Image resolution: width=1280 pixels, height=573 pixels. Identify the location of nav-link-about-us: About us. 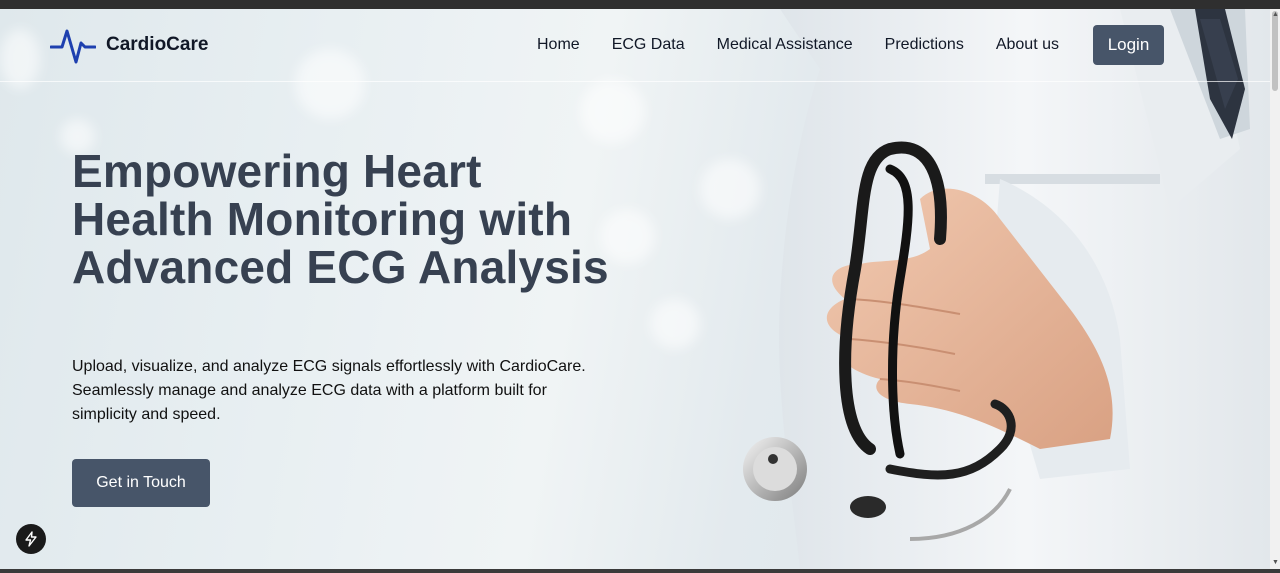
(1027, 45).